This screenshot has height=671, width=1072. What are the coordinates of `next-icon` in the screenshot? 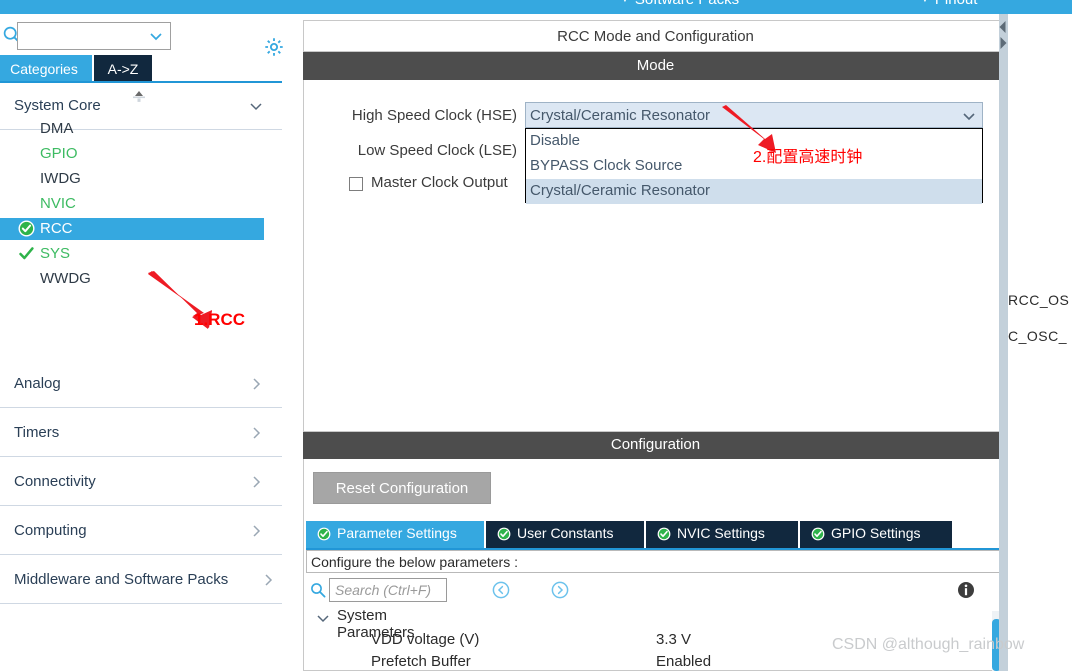 It's located at (560, 590).